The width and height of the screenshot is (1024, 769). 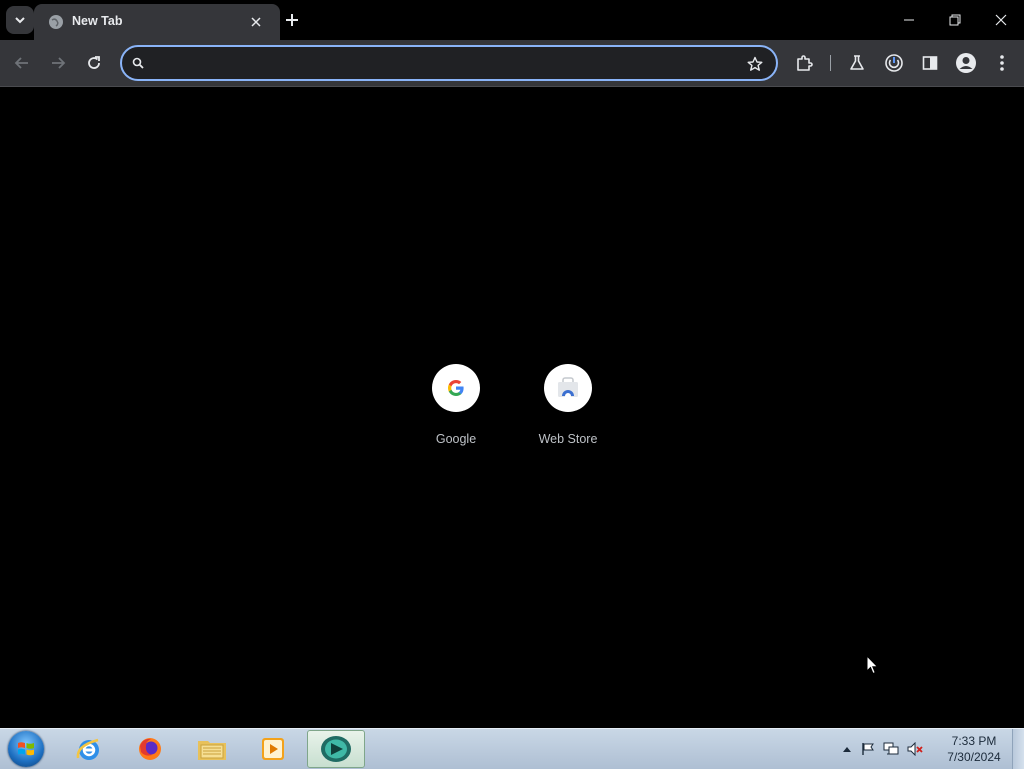 I want to click on arrow-right-icon, so click(x=58, y=63).